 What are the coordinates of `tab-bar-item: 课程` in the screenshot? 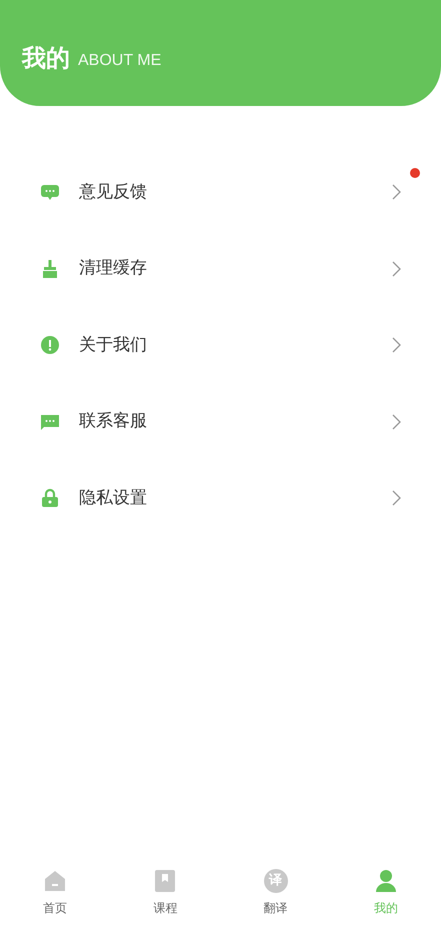 It's located at (165, 893).